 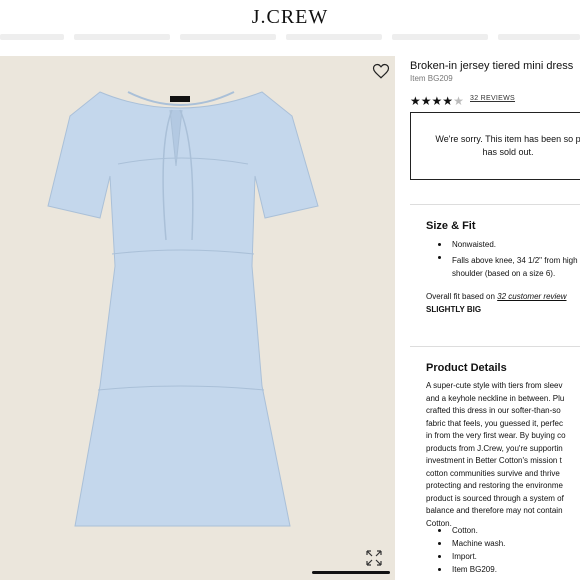 I want to click on item-number: Item BG209, so click(x=431, y=78).